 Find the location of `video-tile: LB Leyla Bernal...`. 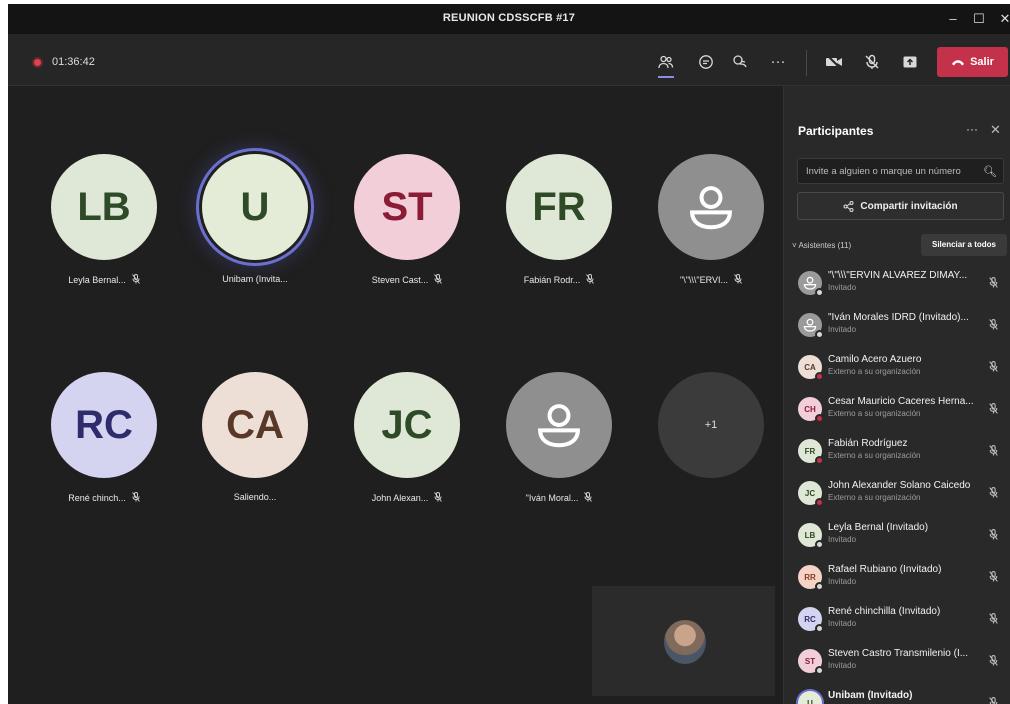

video-tile: LB Leyla Bernal... is located at coordinates (104, 220).